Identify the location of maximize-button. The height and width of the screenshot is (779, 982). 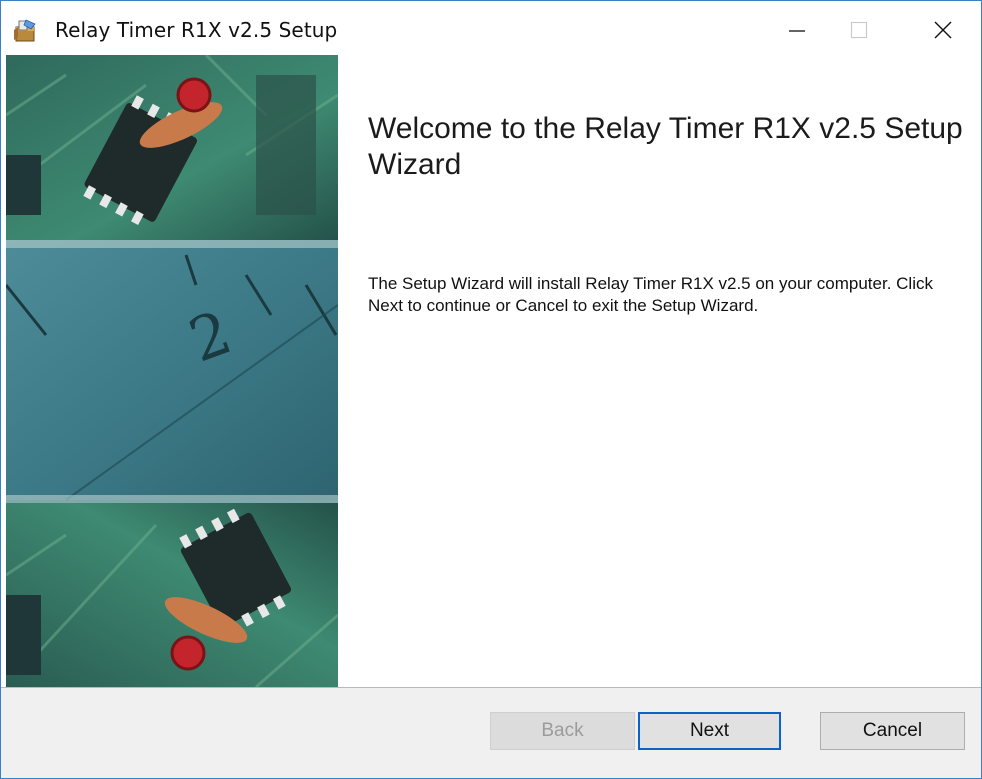
(859, 32).